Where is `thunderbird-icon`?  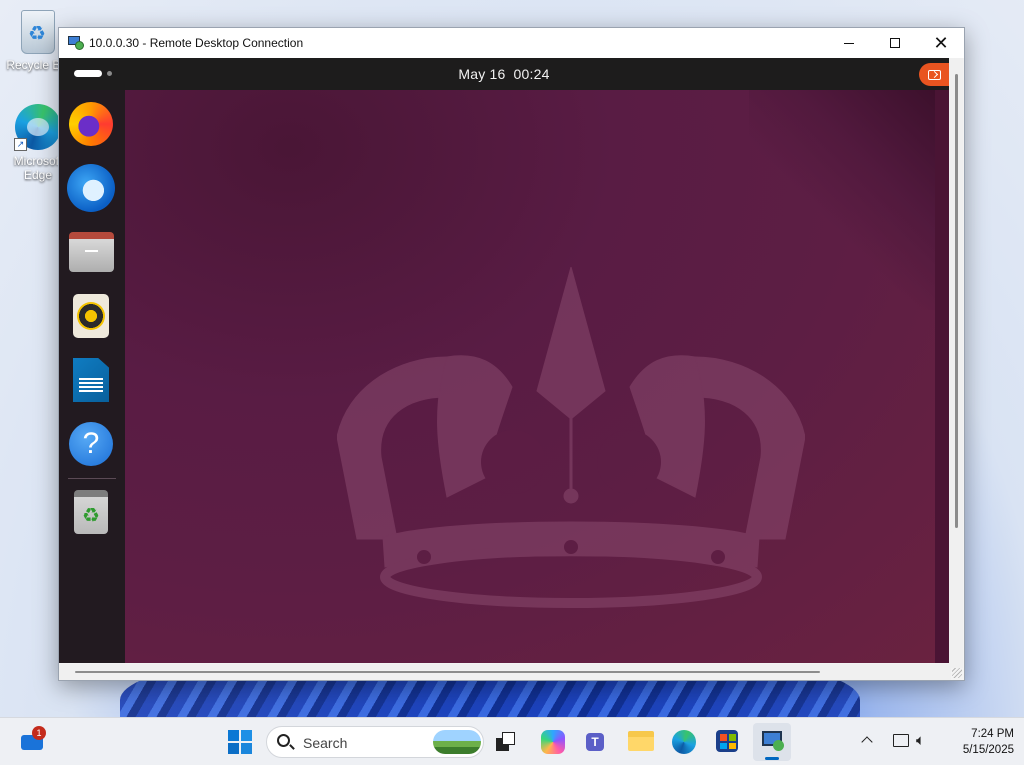
thunderbird-icon is located at coordinates (91, 188).